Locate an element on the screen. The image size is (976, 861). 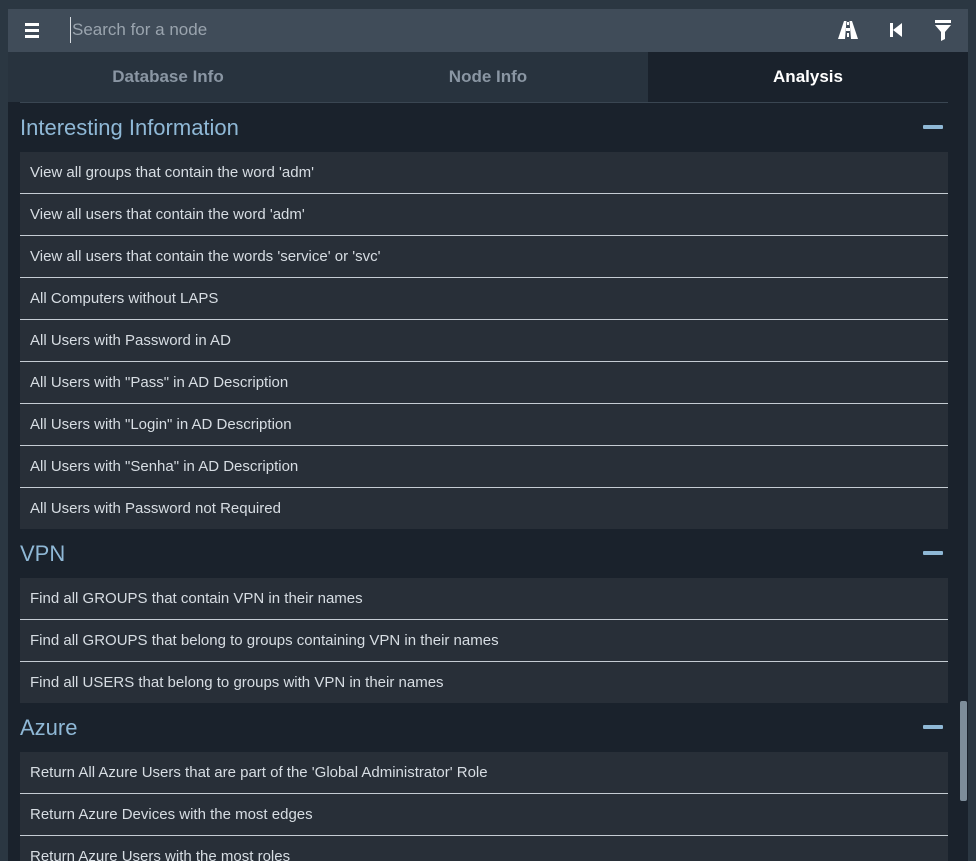
search-input is located at coordinates (441, 30).